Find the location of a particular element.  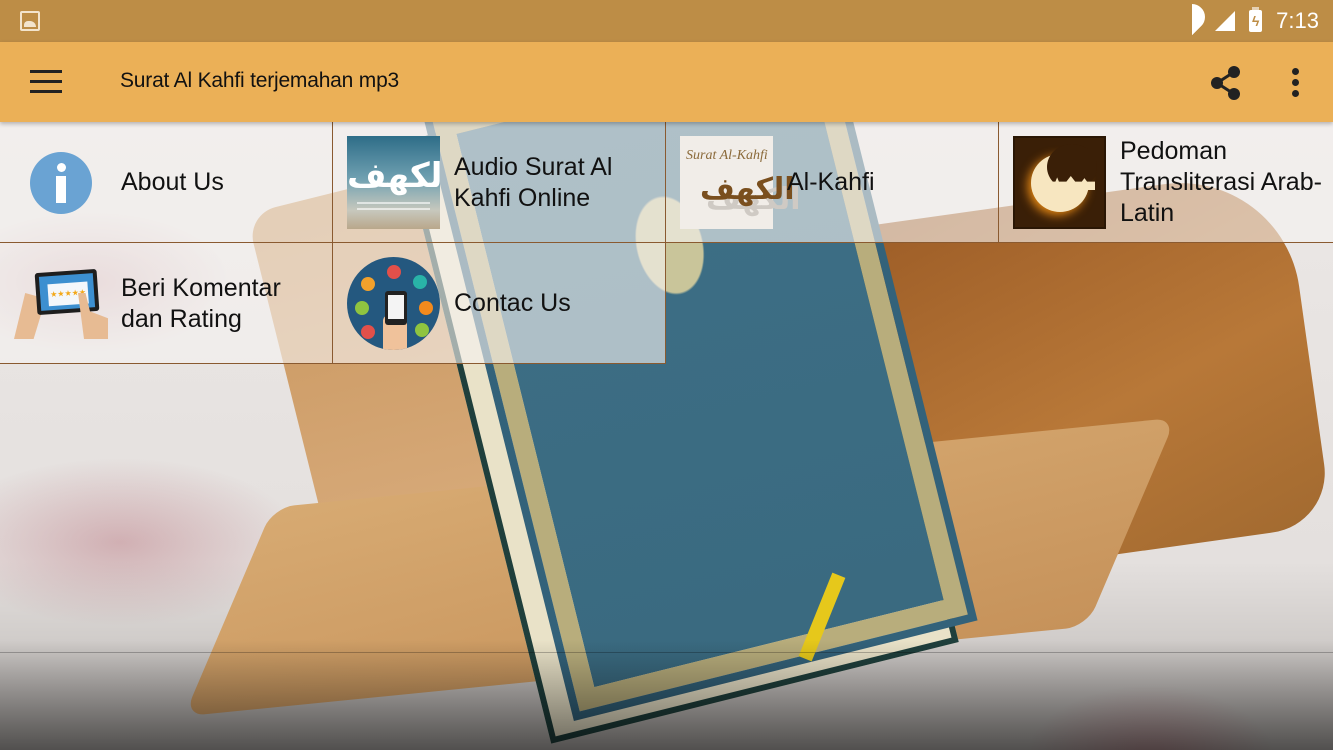

hamburger-menu-icon is located at coordinates (47, 82).